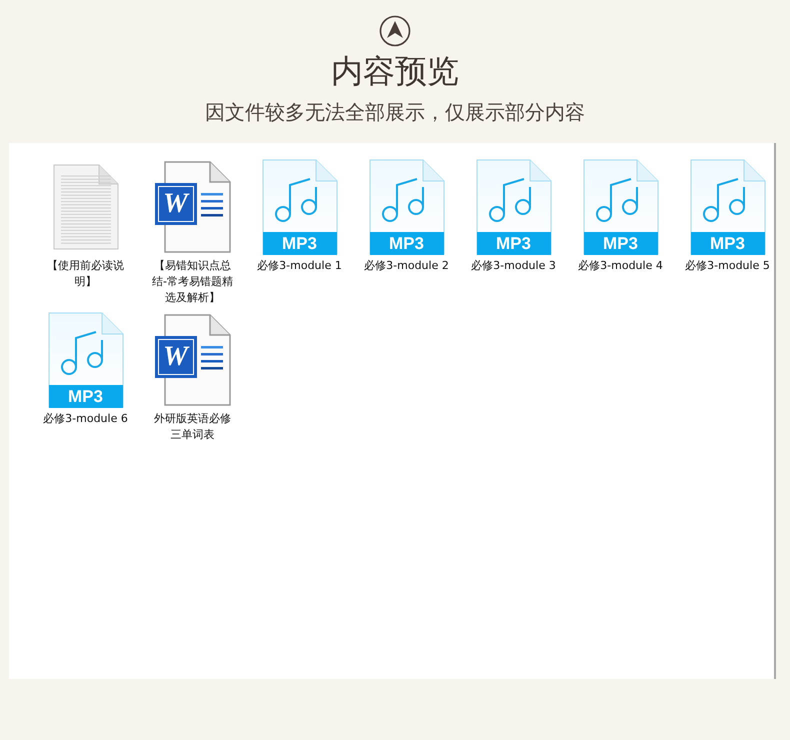 The height and width of the screenshot is (740, 790). What do you see at coordinates (192, 427) in the screenshot?
I see `file-name: 外研版英语必修三单词表` at bounding box center [192, 427].